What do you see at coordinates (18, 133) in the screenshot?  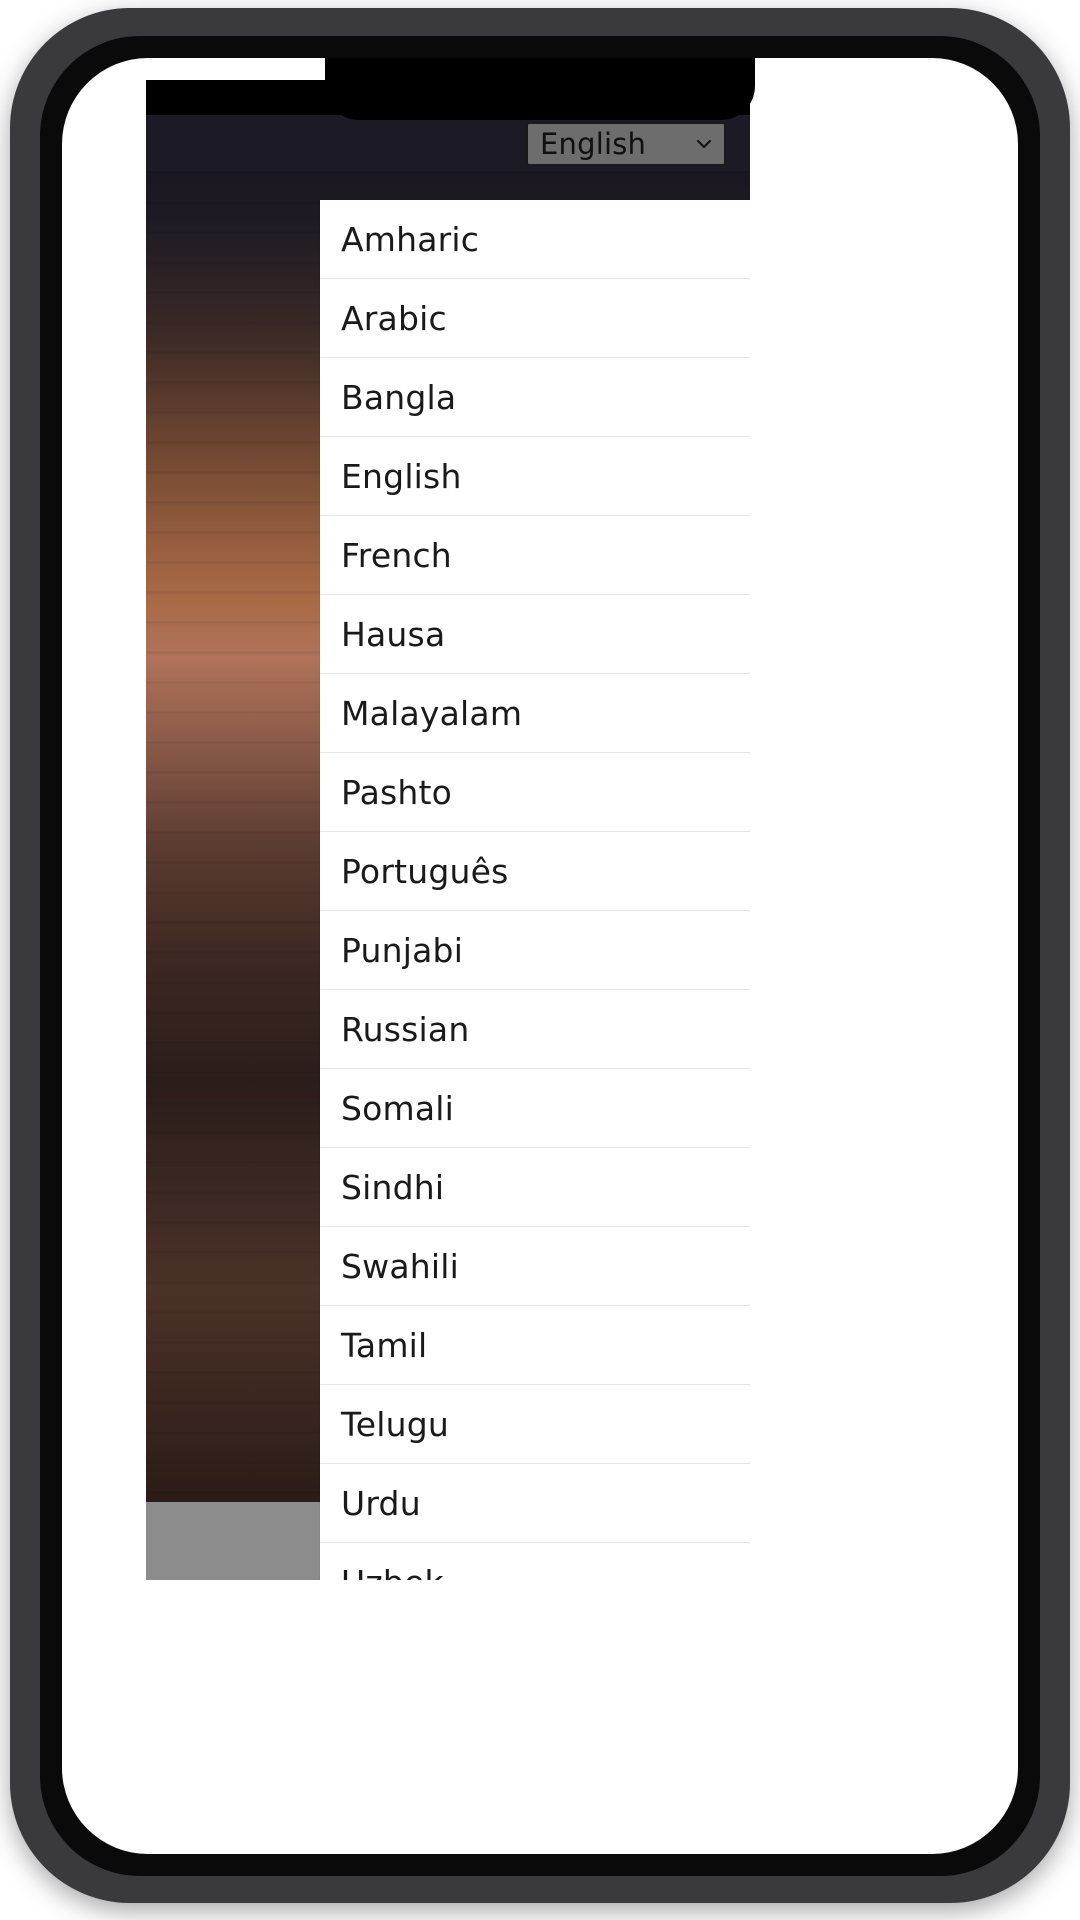 I see `volume-up-button` at bounding box center [18, 133].